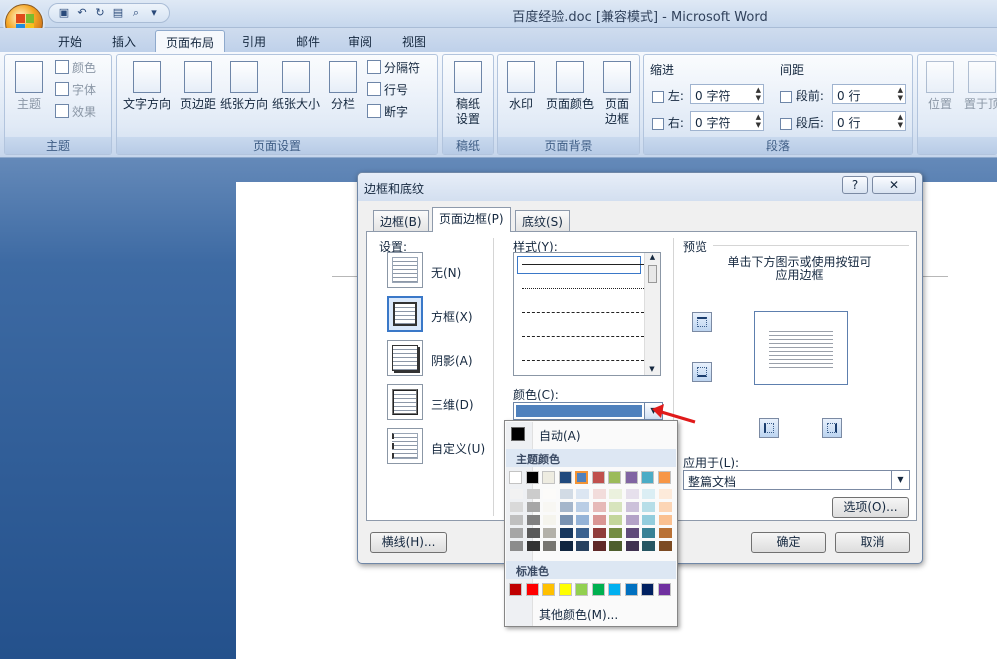 Image resolution: width=997 pixels, height=659 pixels. Describe the element at coordinates (652, 369) in the screenshot. I see `scroll-down-icon: ▼` at that location.